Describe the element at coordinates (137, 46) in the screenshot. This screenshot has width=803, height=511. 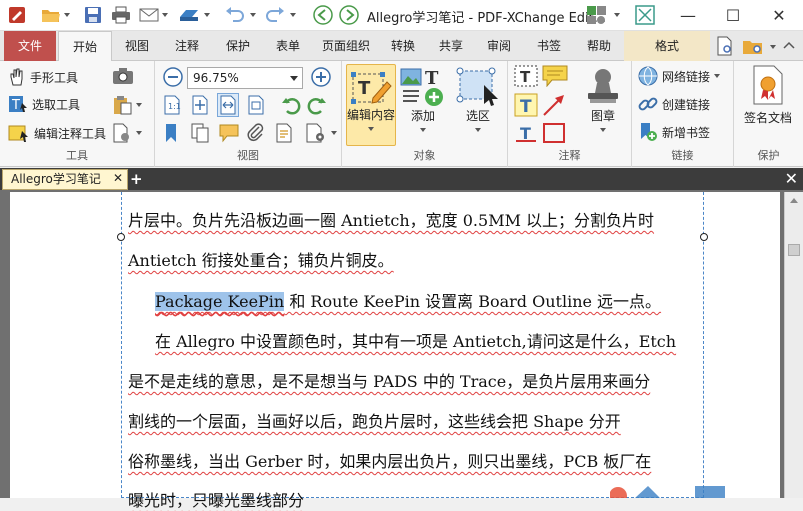
I see `tab-view: 视图` at that location.